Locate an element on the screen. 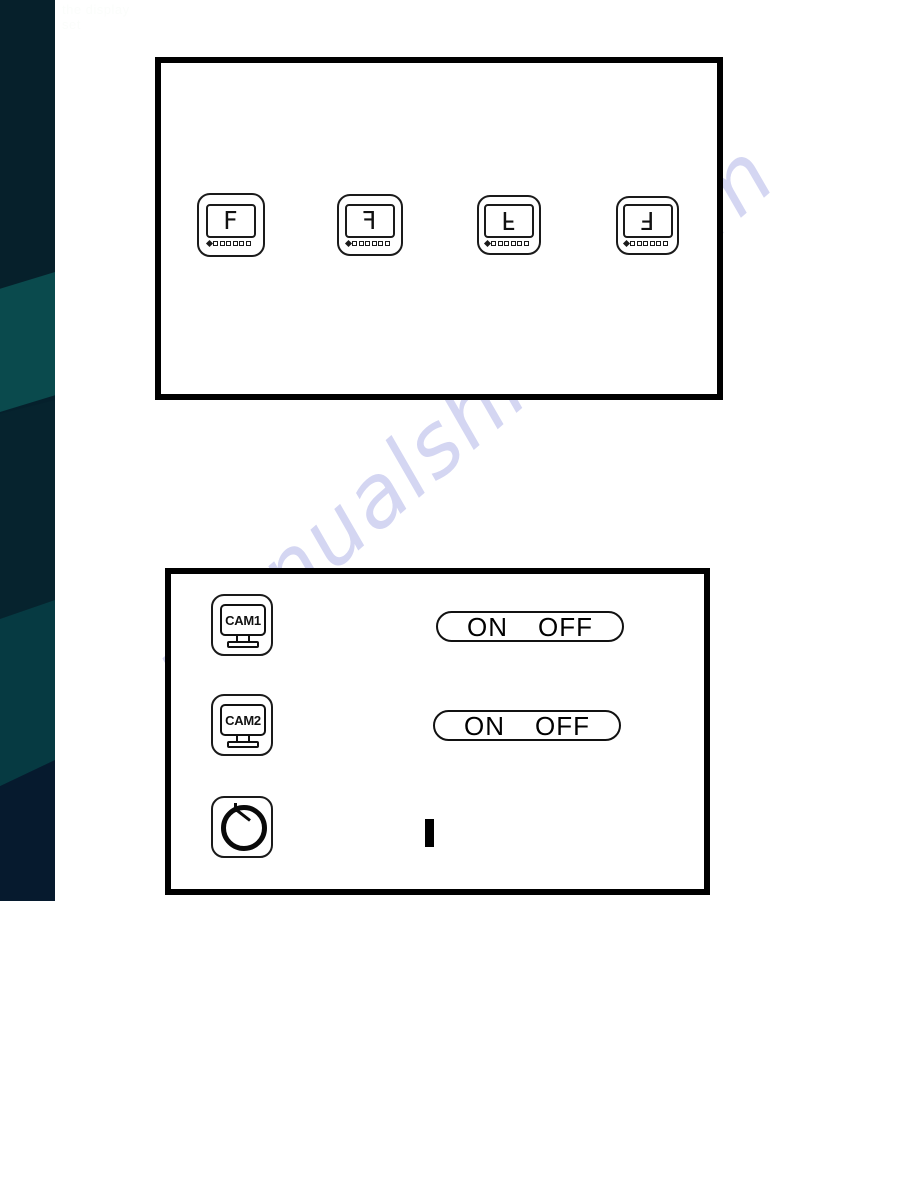  faint-page-header: the display set is located at coordinates (212, 17).